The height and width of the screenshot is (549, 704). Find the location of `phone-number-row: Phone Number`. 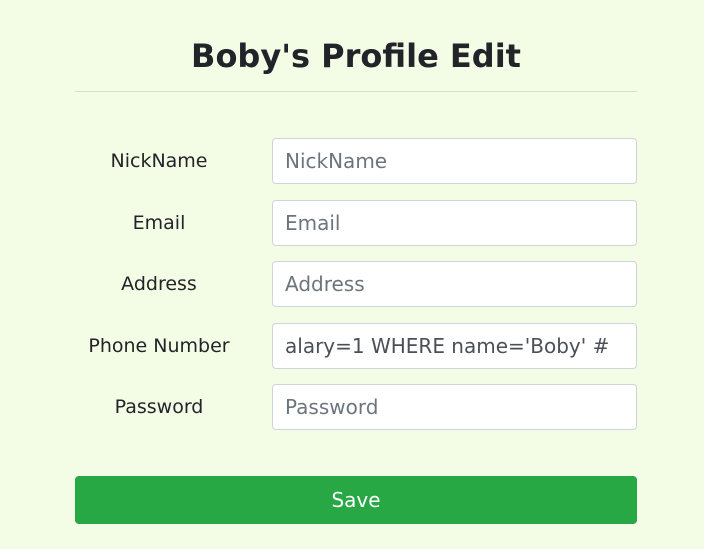

phone-number-row: Phone Number is located at coordinates (356, 346).